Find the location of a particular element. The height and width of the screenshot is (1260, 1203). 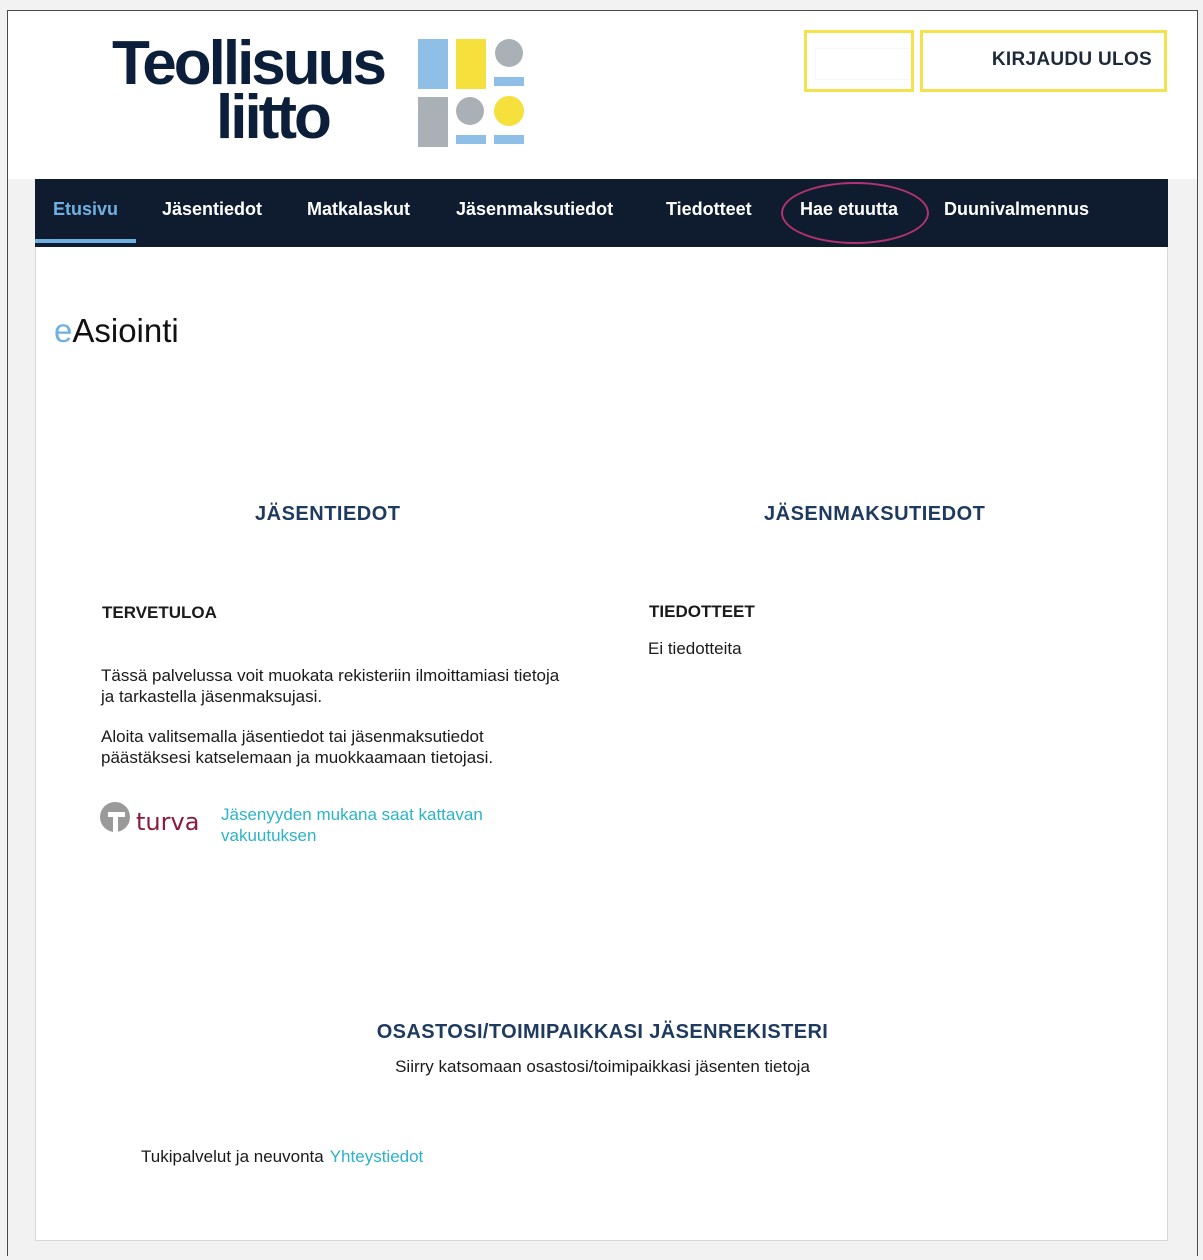

nav-item-jasentiedot: Jäsentiedot is located at coordinates (212, 211).